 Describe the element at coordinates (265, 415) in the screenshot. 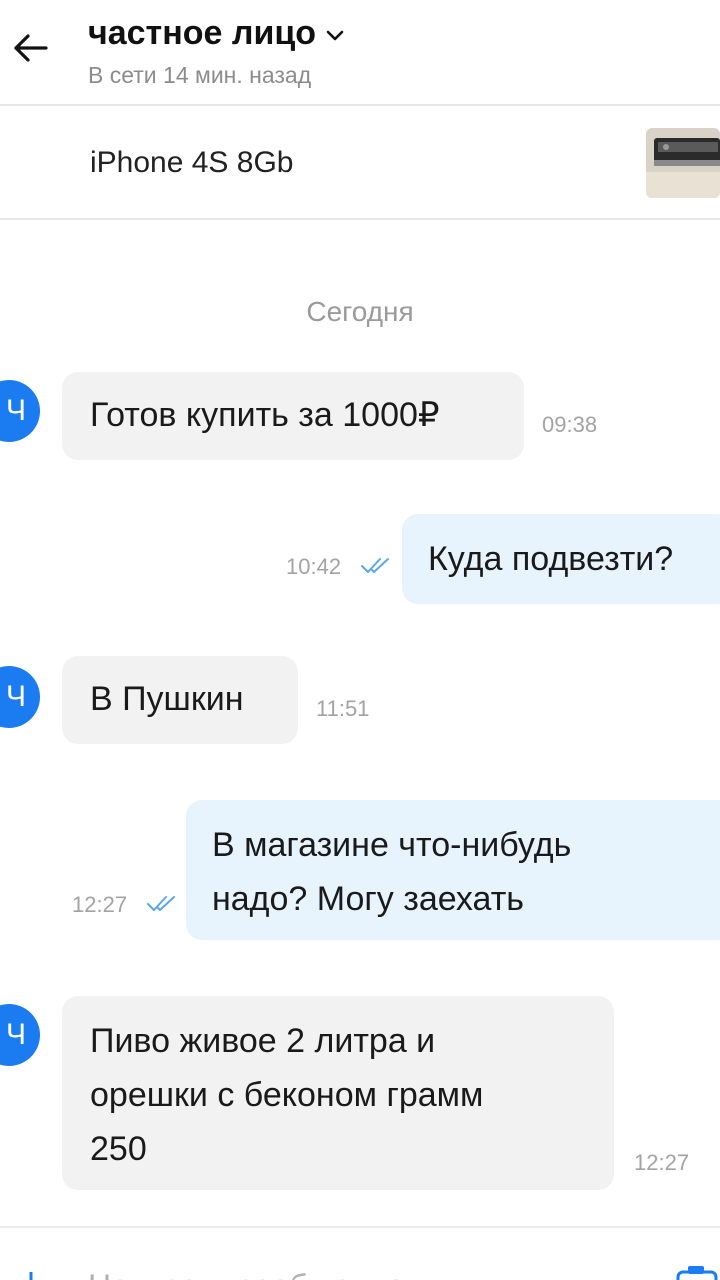

I see `message-text: Готов купить за 1000₽` at that location.